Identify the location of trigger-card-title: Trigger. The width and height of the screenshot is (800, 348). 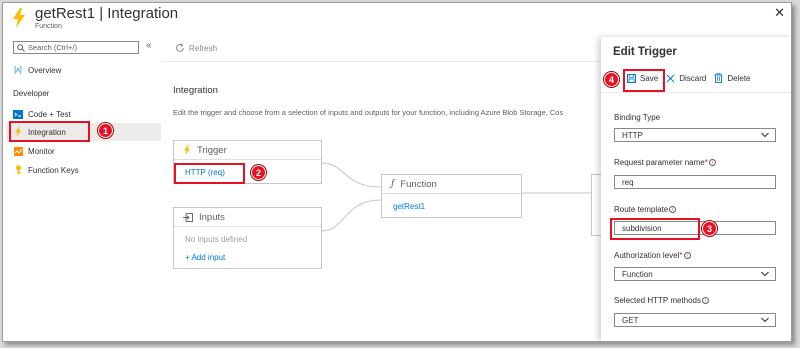
(212, 150).